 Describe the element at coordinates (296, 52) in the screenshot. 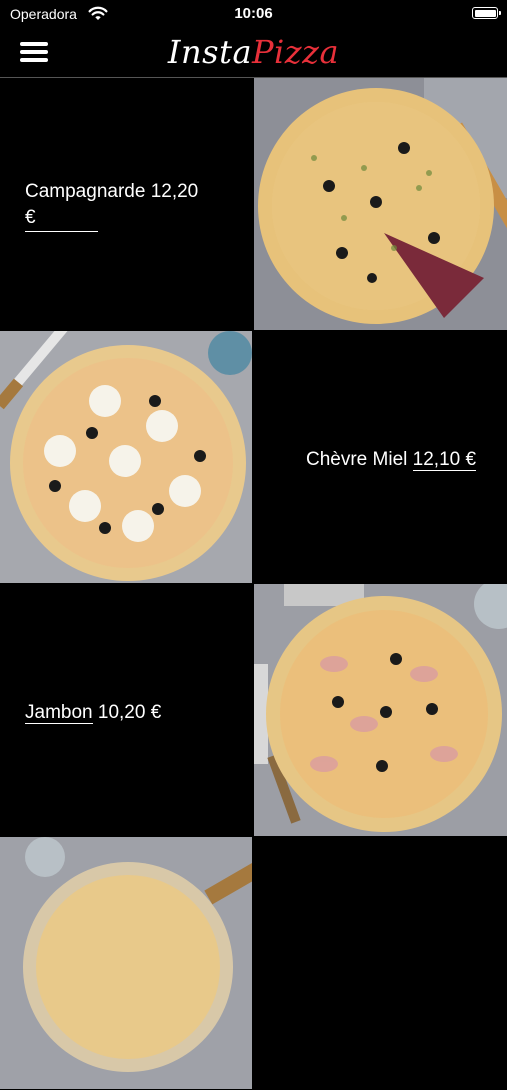

I see `logo-pizza: Pizza` at that location.